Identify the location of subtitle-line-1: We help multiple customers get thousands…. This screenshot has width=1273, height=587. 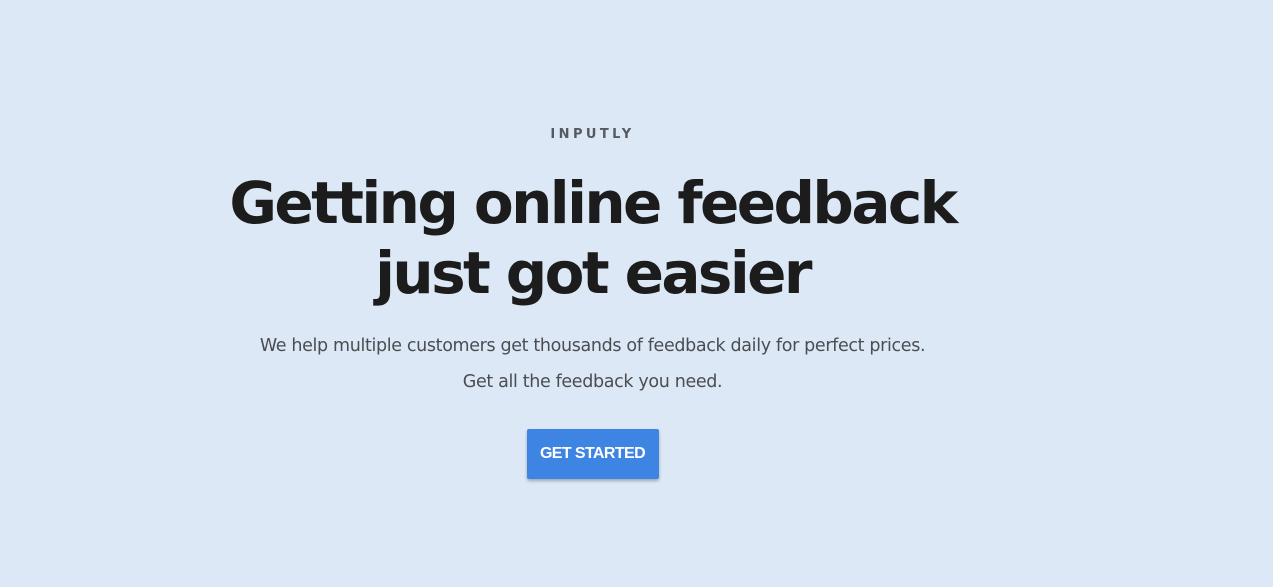
(592, 346).